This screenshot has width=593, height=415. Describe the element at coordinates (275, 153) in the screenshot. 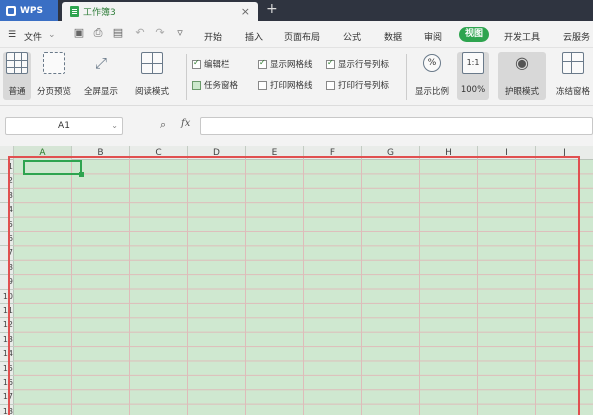

I see `column-header-e: E` at that location.